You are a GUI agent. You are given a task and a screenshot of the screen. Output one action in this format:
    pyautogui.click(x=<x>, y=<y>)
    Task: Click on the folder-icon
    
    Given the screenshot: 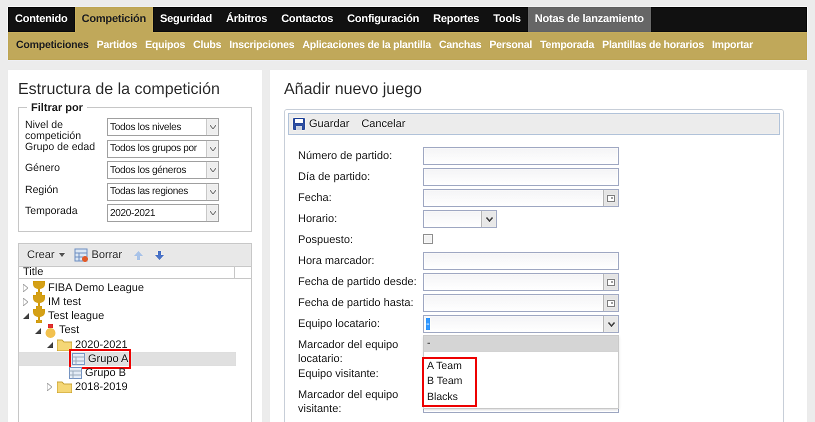 What is the action you would take?
    pyautogui.click(x=64, y=387)
    